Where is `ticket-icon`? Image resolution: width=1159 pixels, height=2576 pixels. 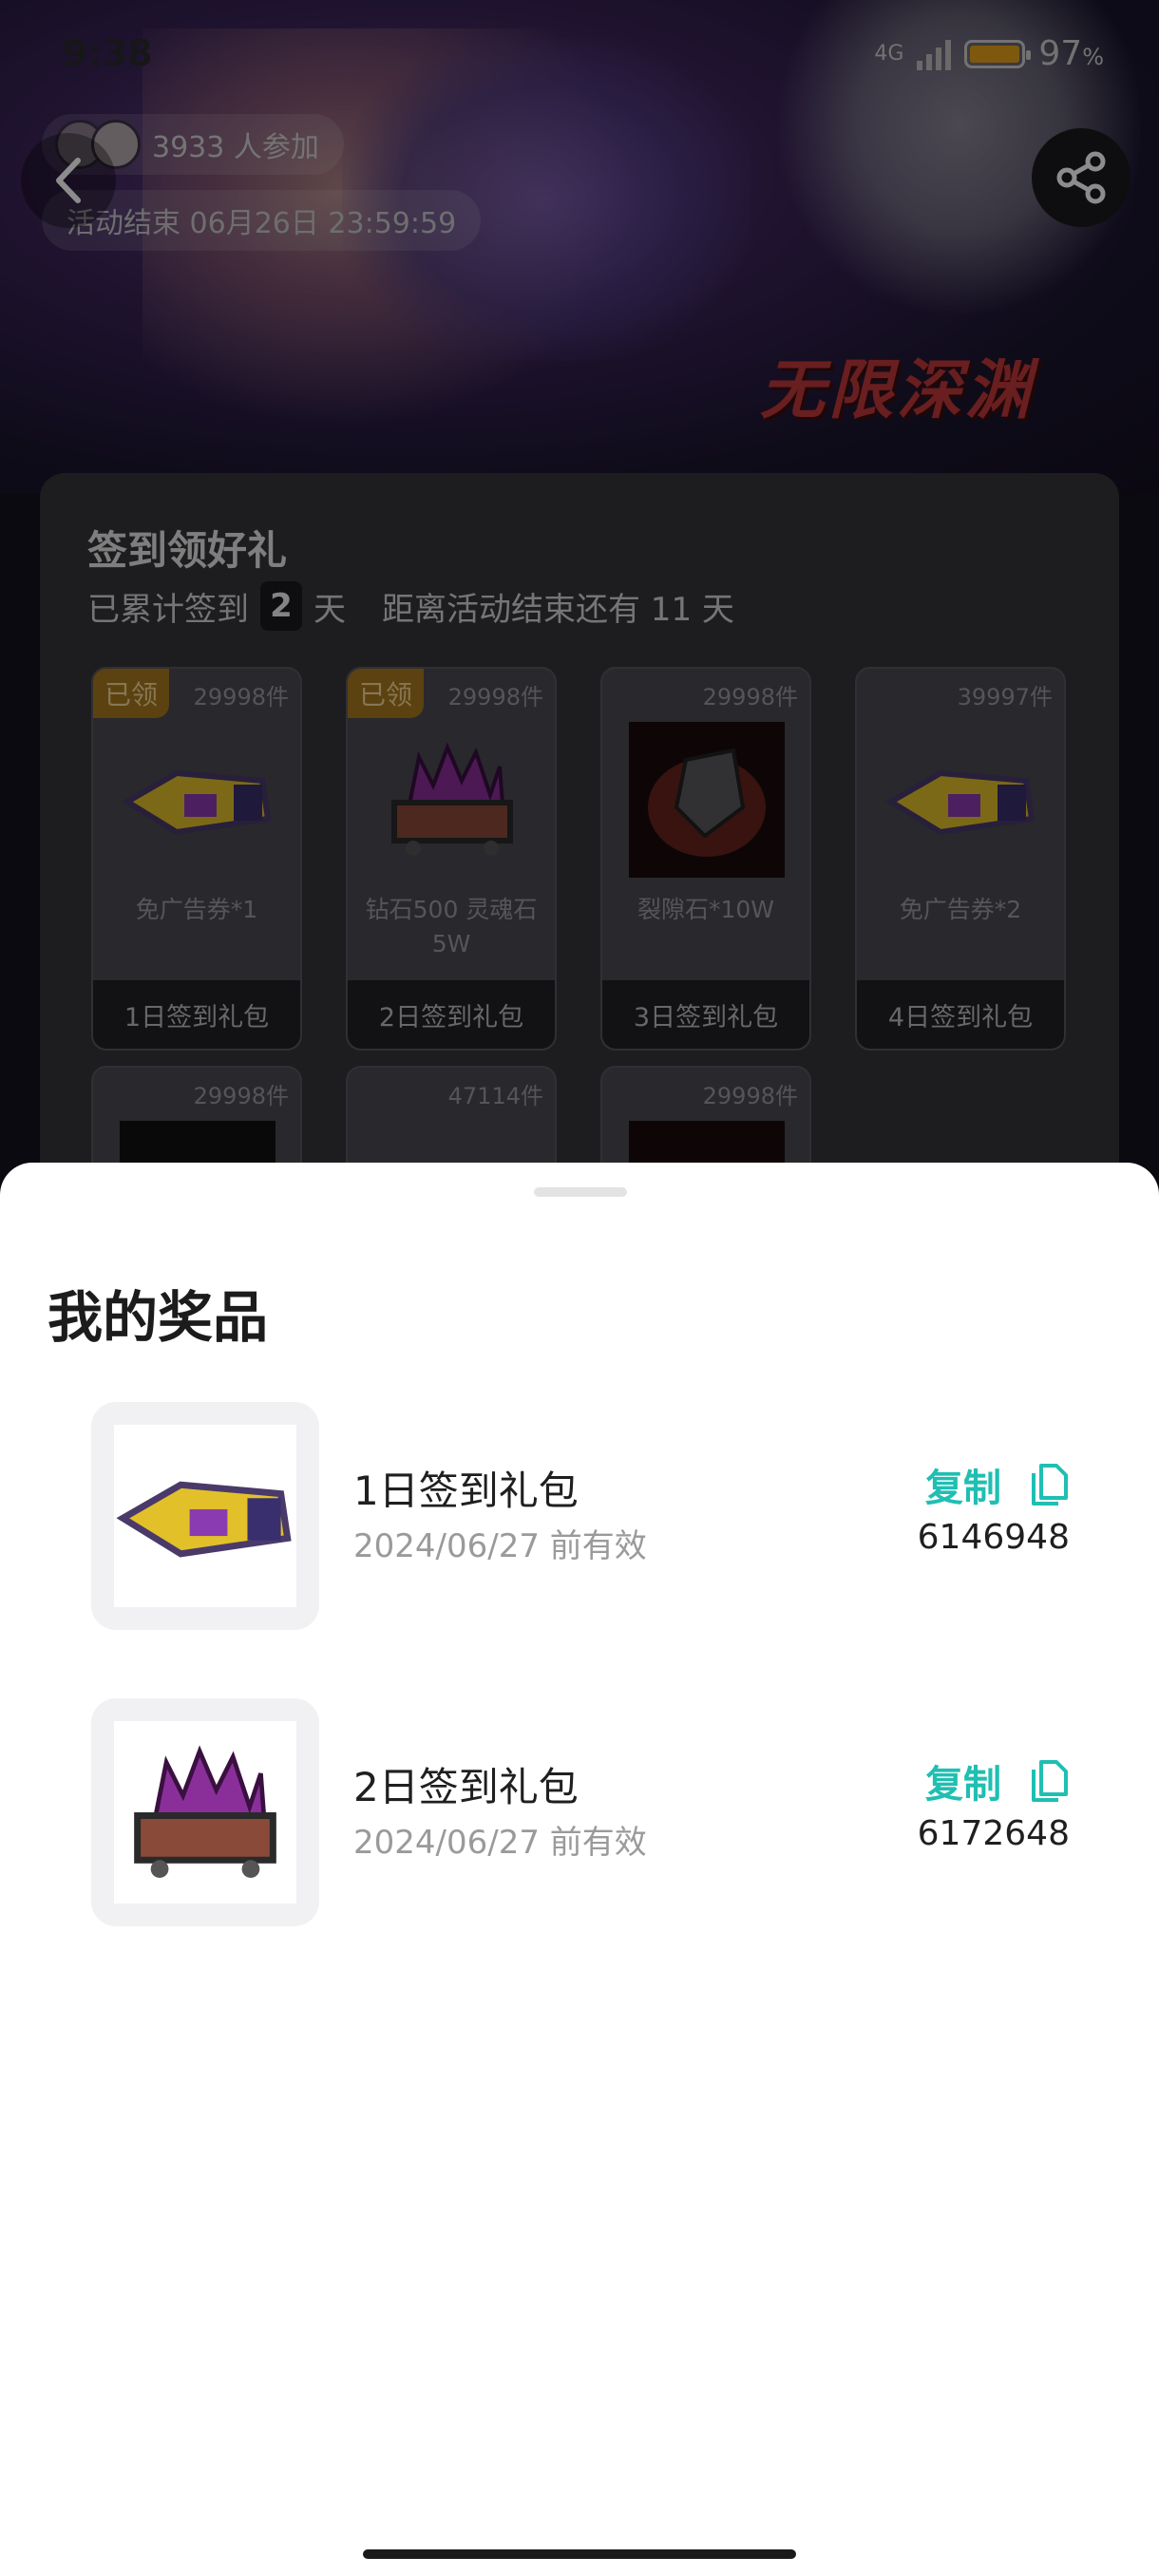 ticket-icon is located at coordinates (205, 1516).